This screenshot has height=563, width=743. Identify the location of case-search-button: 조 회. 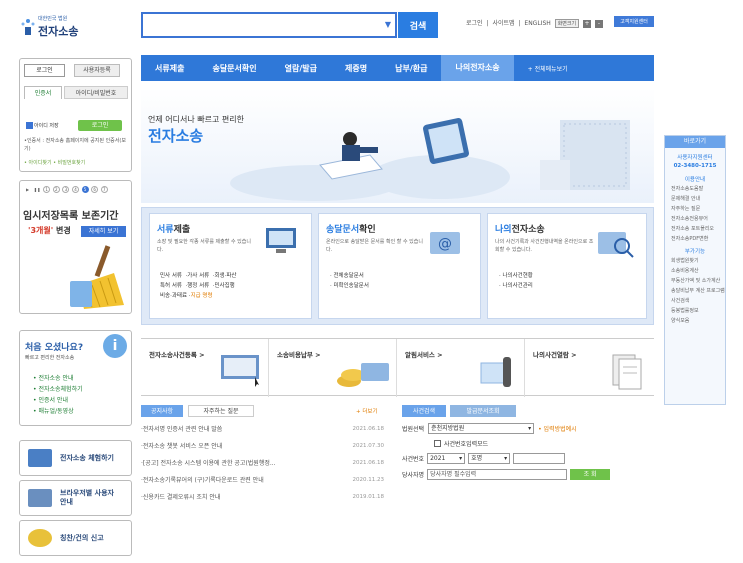
(590, 474).